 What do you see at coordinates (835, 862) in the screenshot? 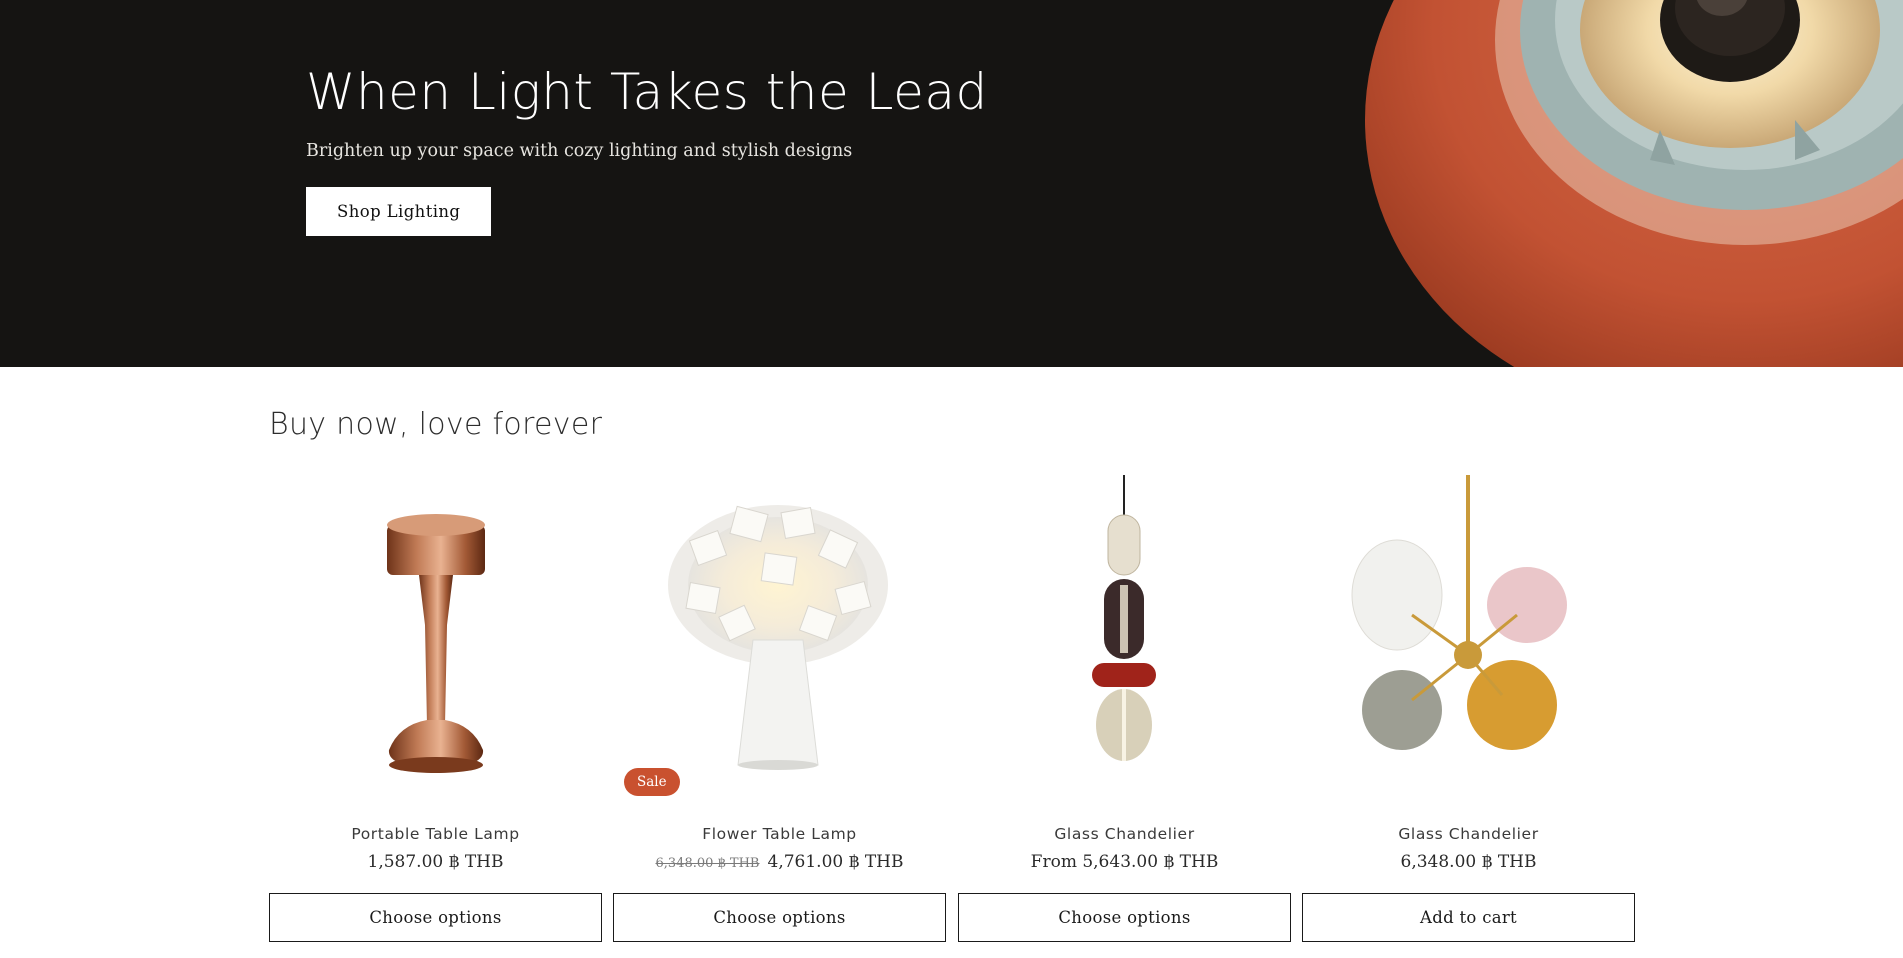
I see `price-sale: 4,761.00 ฿ THB` at bounding box center [835, 862].